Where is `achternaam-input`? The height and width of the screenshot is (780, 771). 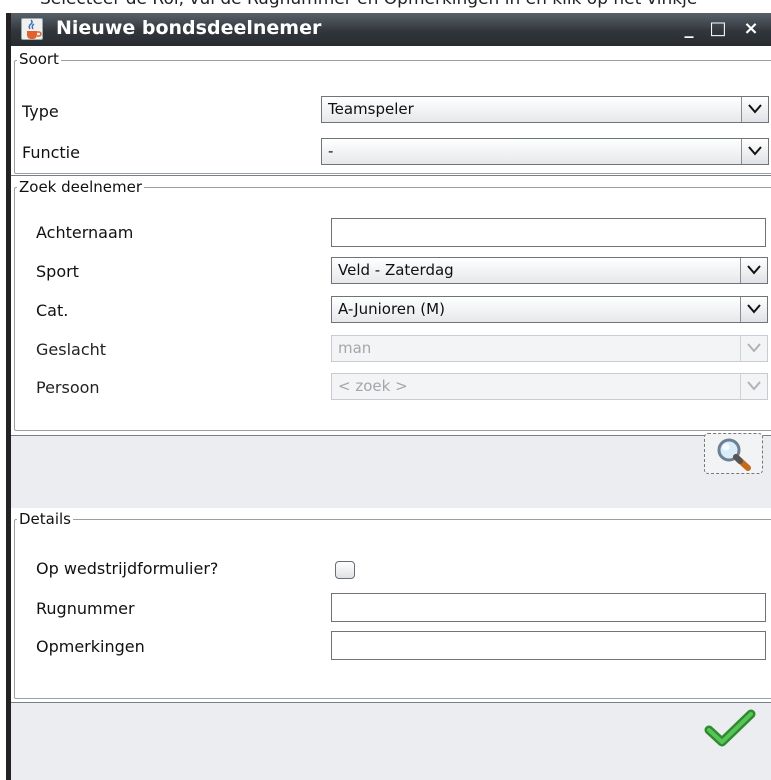 achternaam-input is located at coordinates (548, 232).